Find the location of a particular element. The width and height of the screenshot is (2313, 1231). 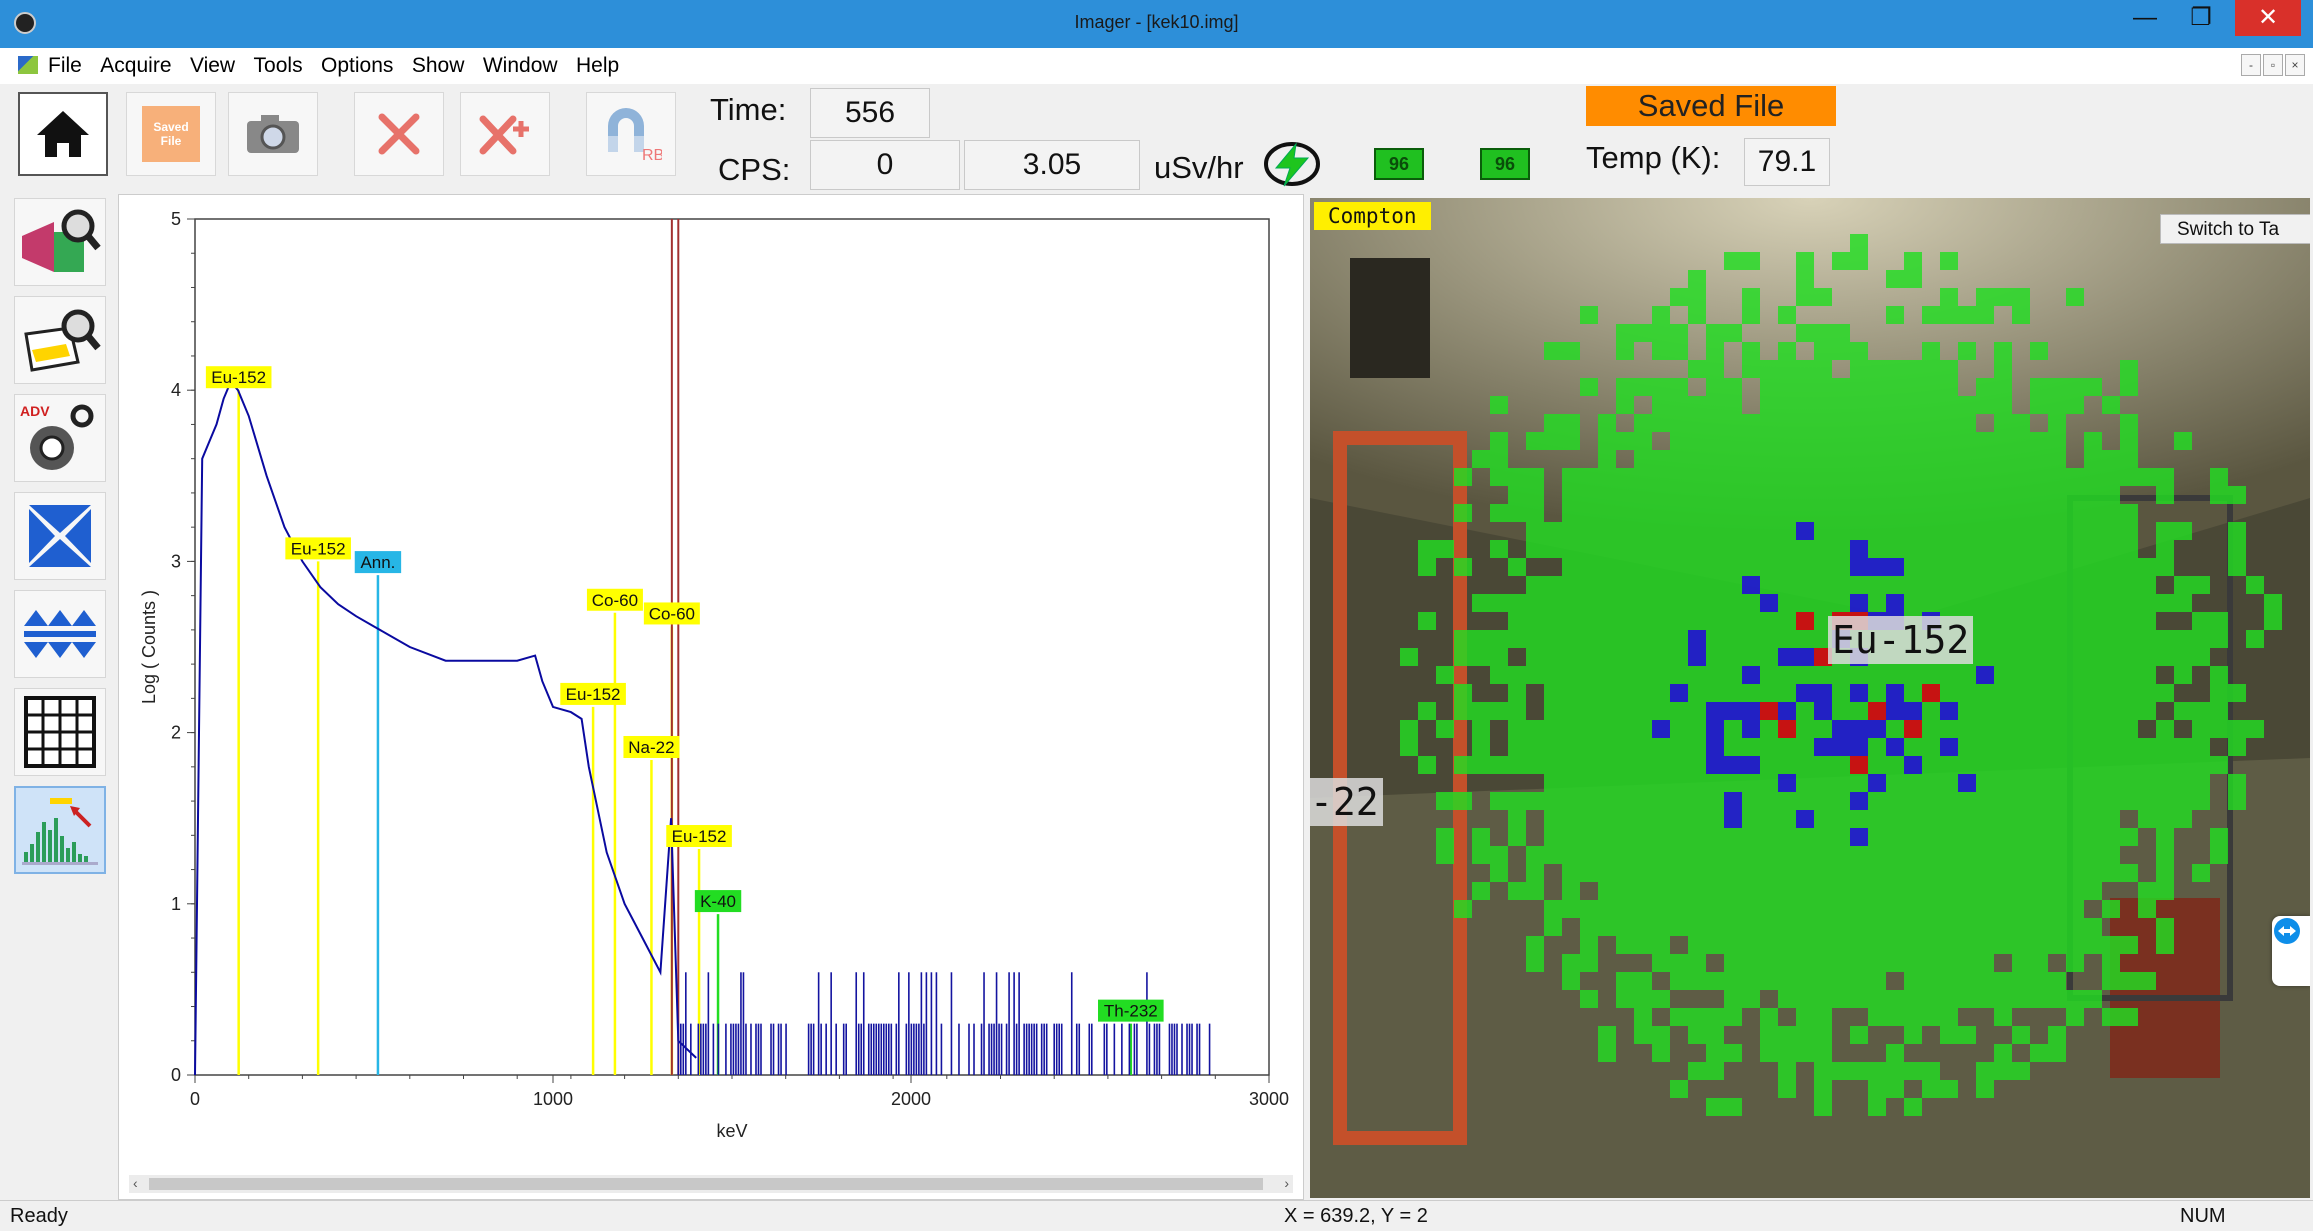

menu-file: File is located at coordinates (65, 66).